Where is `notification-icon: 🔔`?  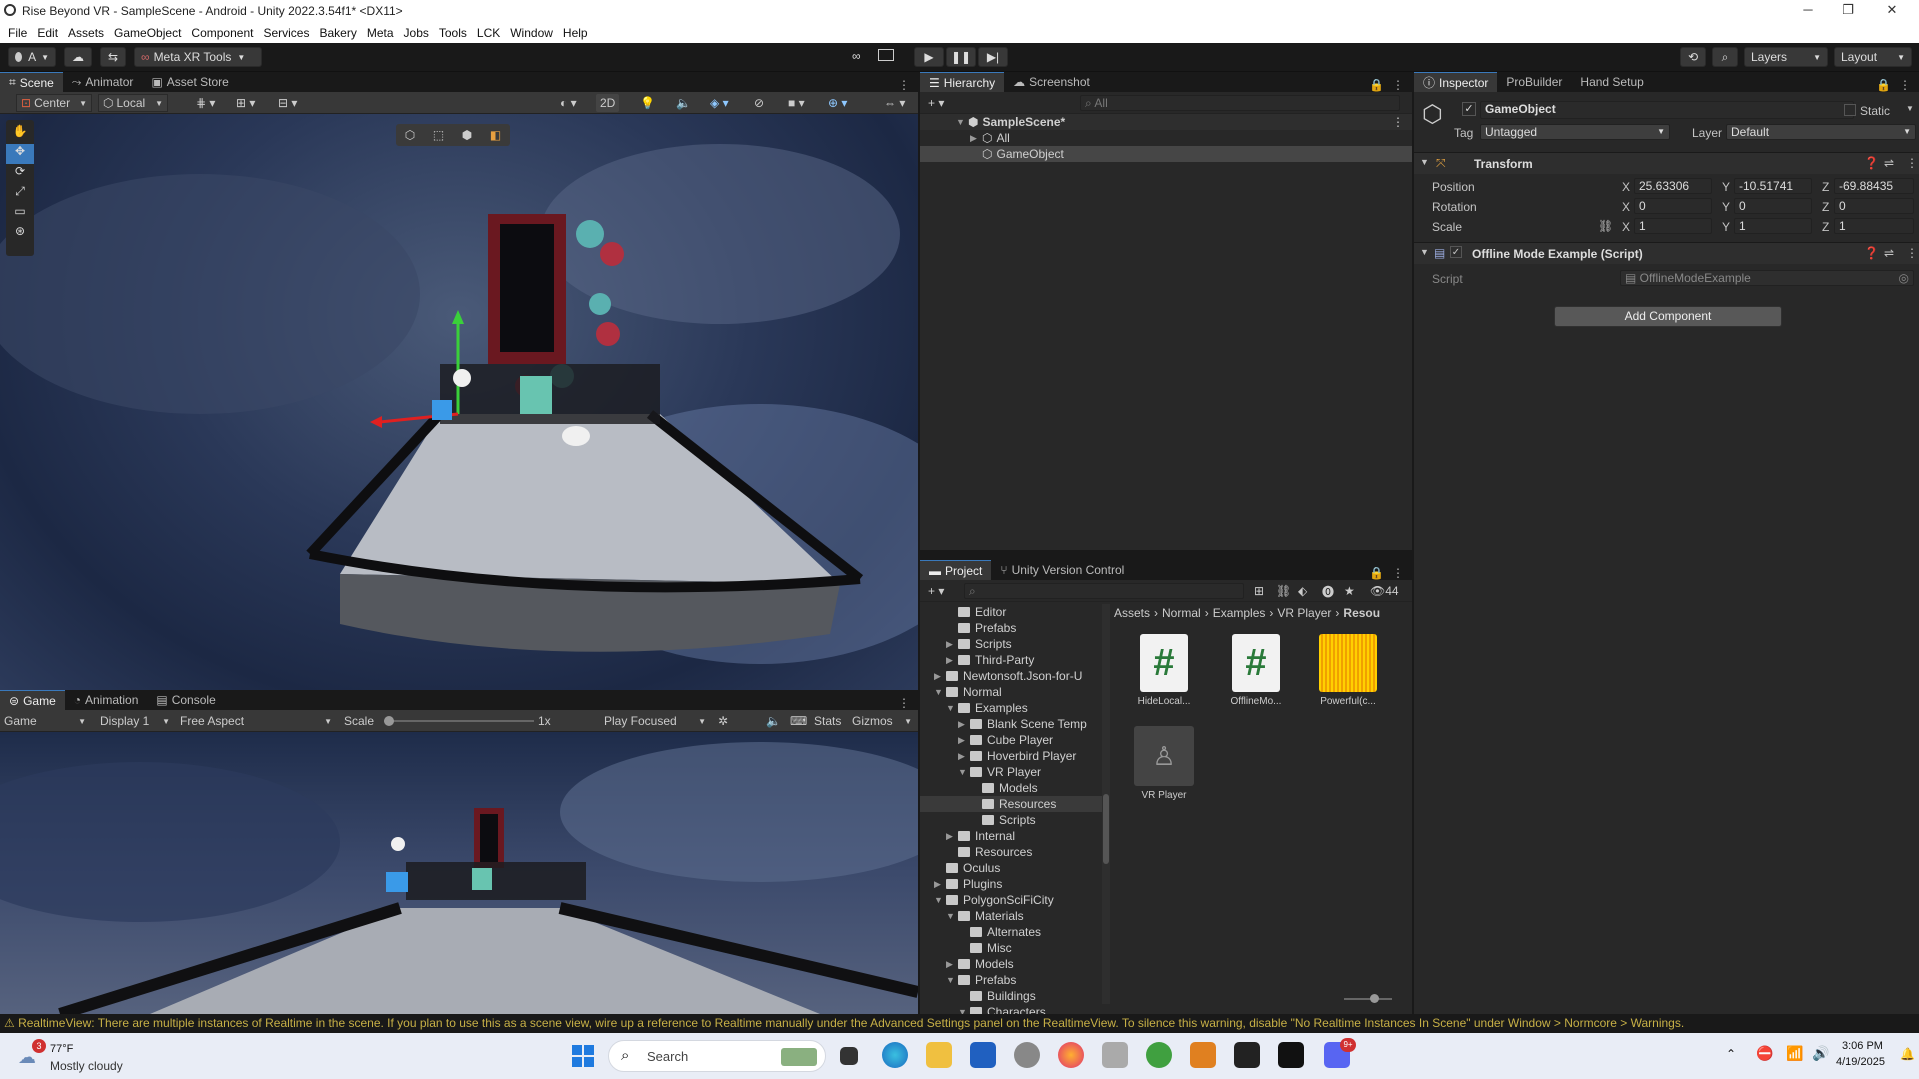 notification-icon: 🔔 is located at coordinates (1907, 1054).